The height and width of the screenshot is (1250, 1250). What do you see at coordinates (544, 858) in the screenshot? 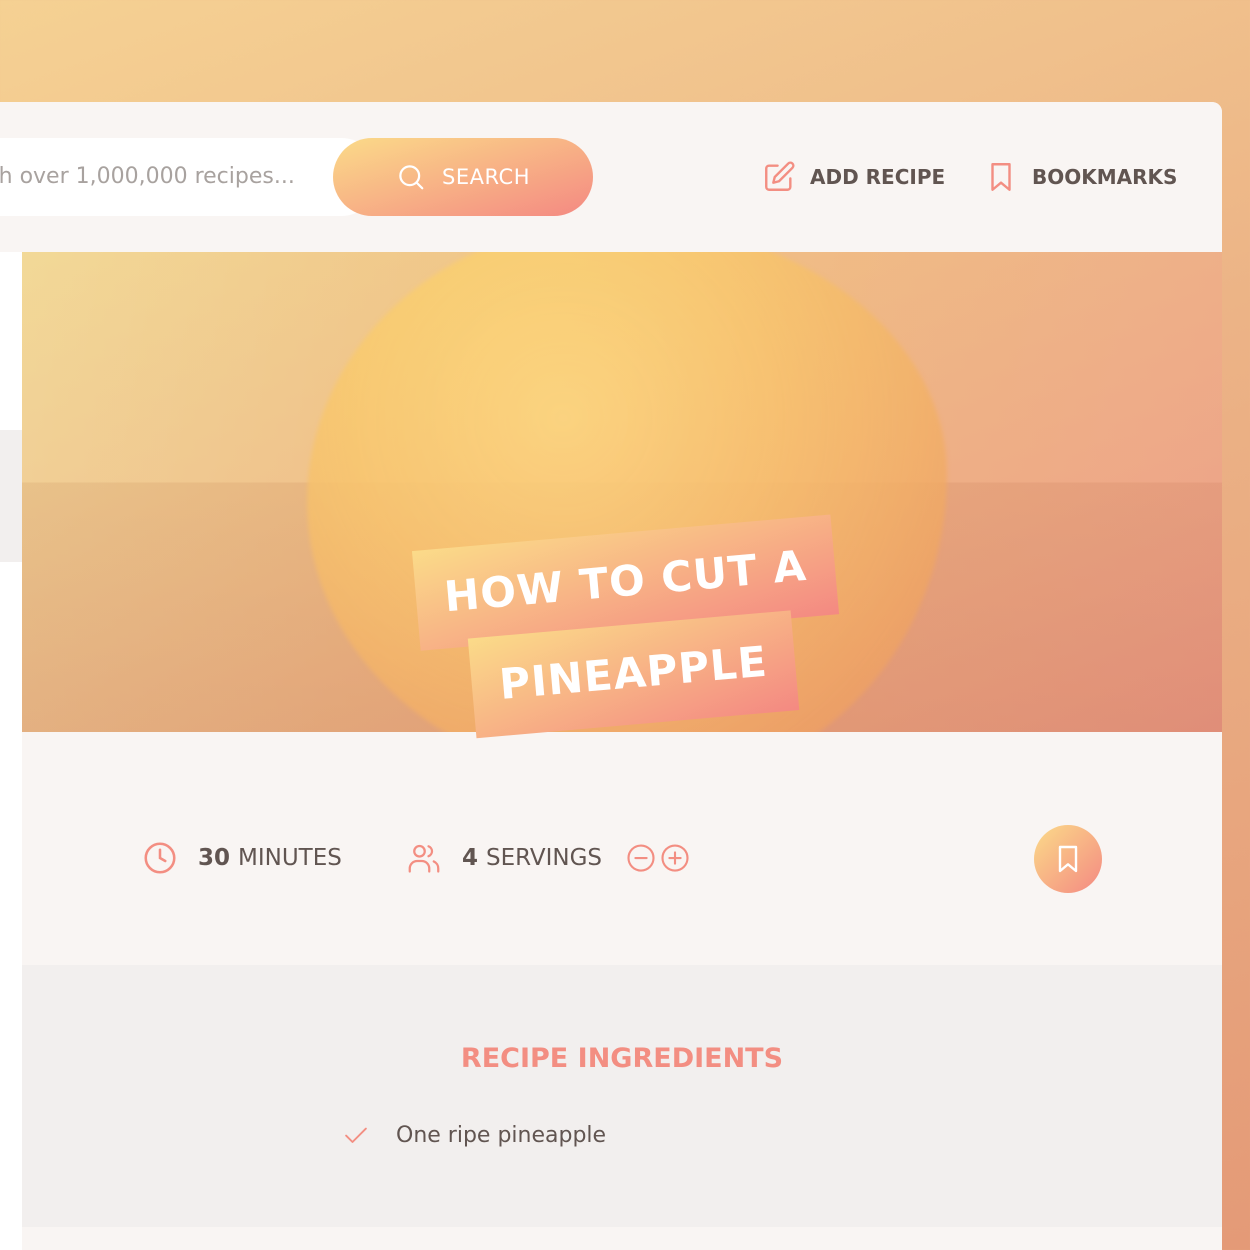
I see `servings-unit: SERVINGS` at bounding box center [544, 858].